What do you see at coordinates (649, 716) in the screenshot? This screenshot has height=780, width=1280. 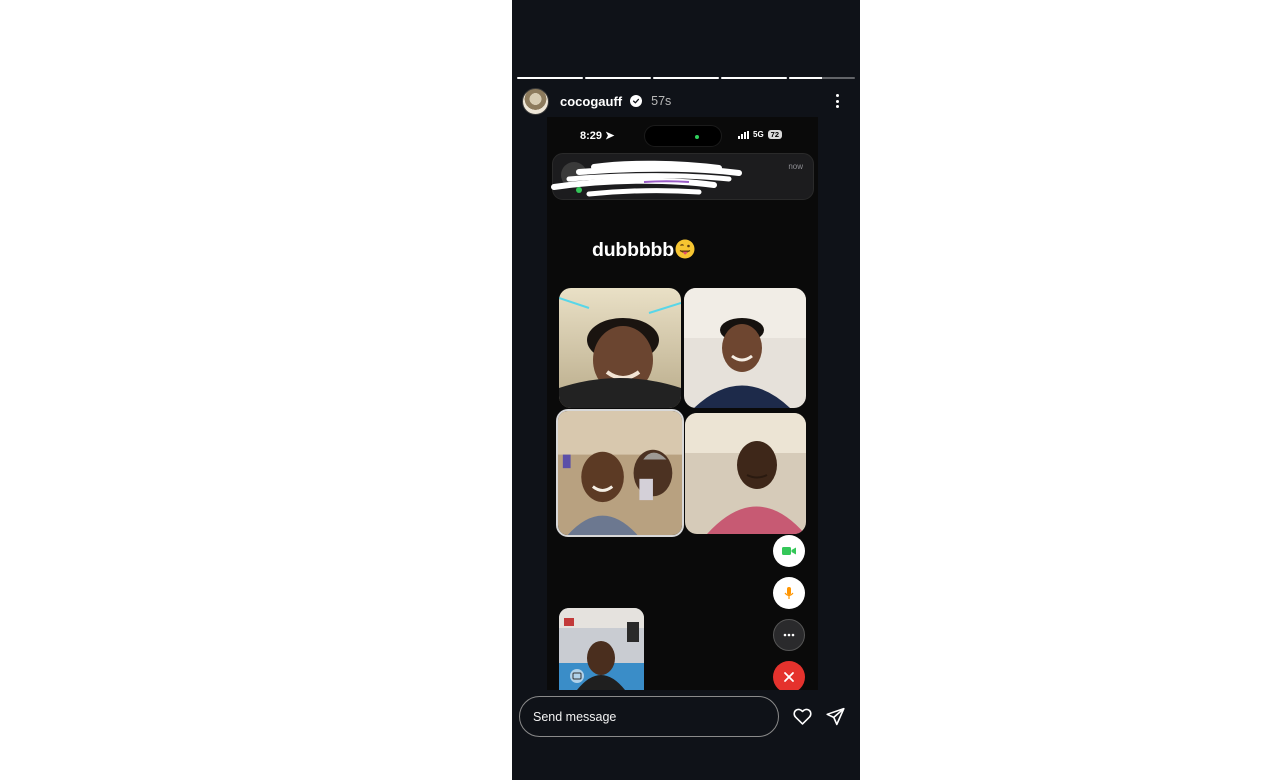 I see `send-message-input` at bounding box center [649, 716].